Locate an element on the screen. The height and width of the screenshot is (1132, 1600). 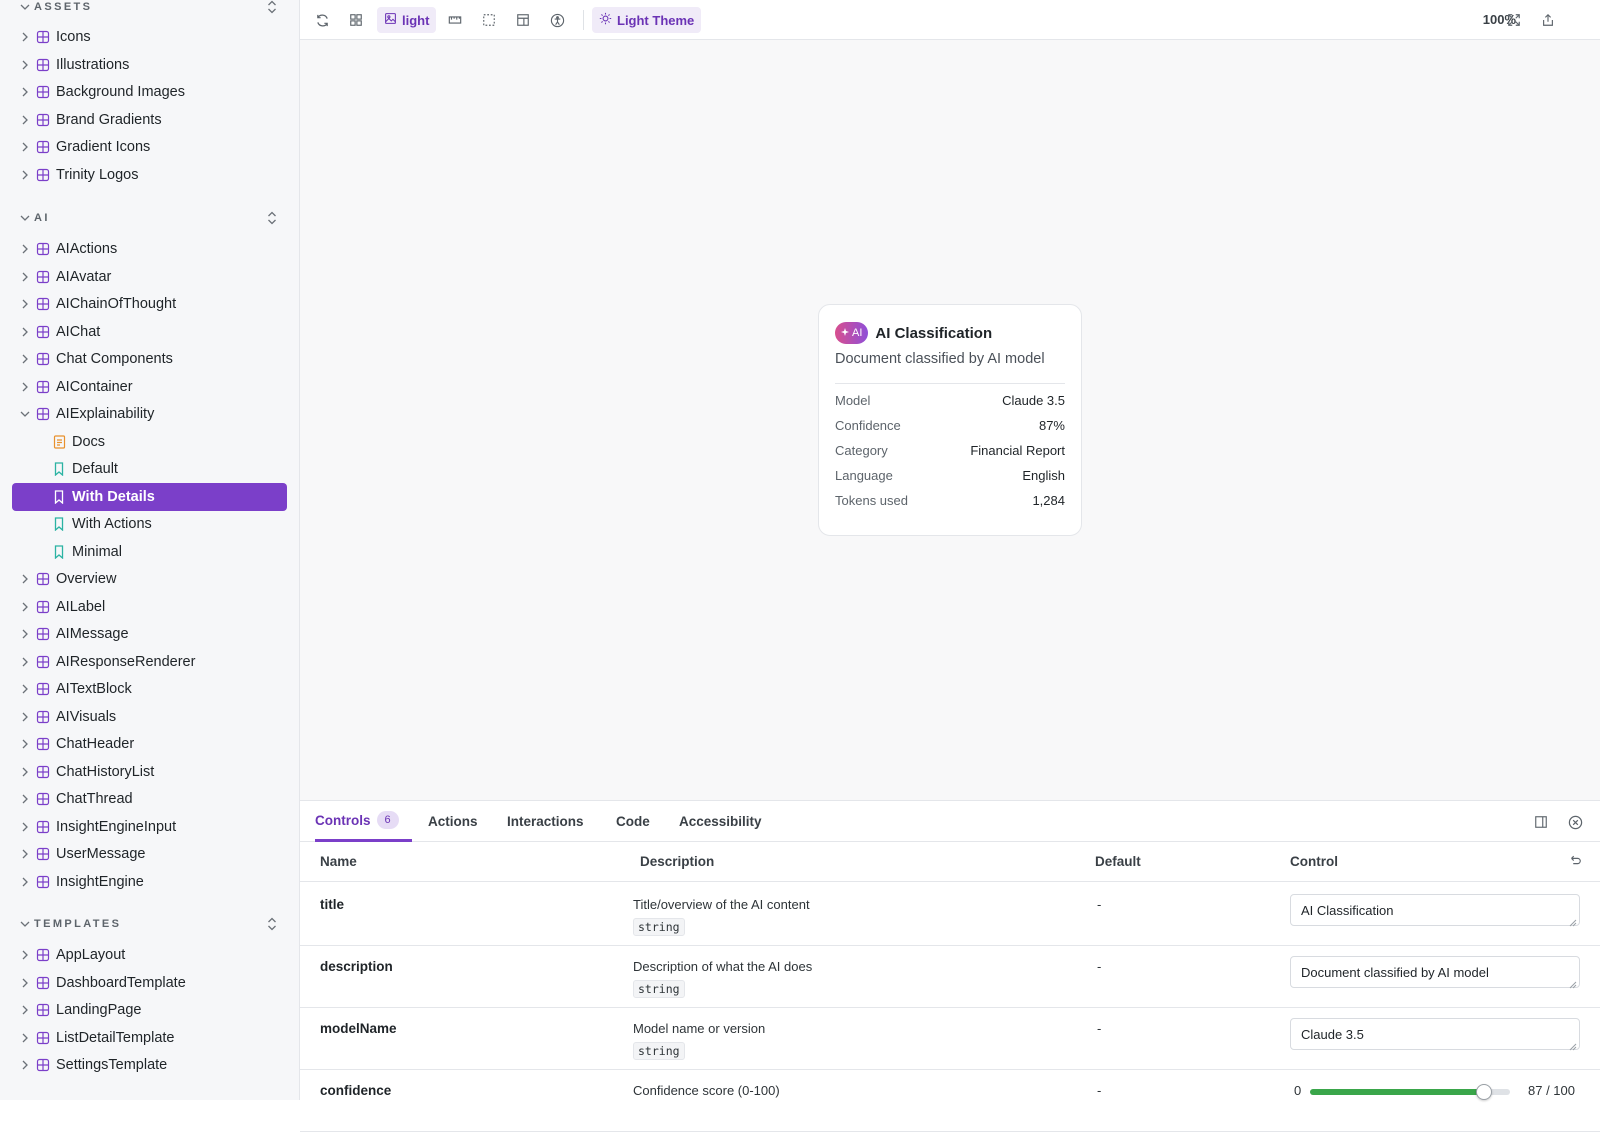
chevron-down-icon is located at coordinates (25, 414).